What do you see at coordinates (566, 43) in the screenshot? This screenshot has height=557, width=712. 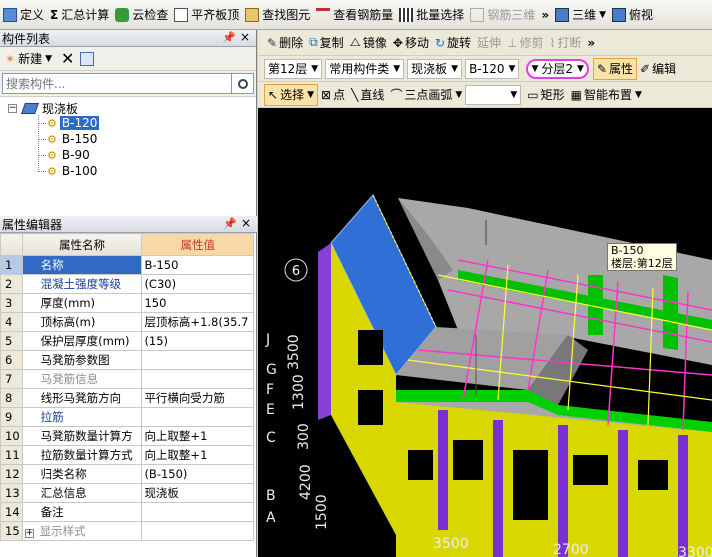 I see `break-button: ⌇ 打断` at bounding box center [566, 43].